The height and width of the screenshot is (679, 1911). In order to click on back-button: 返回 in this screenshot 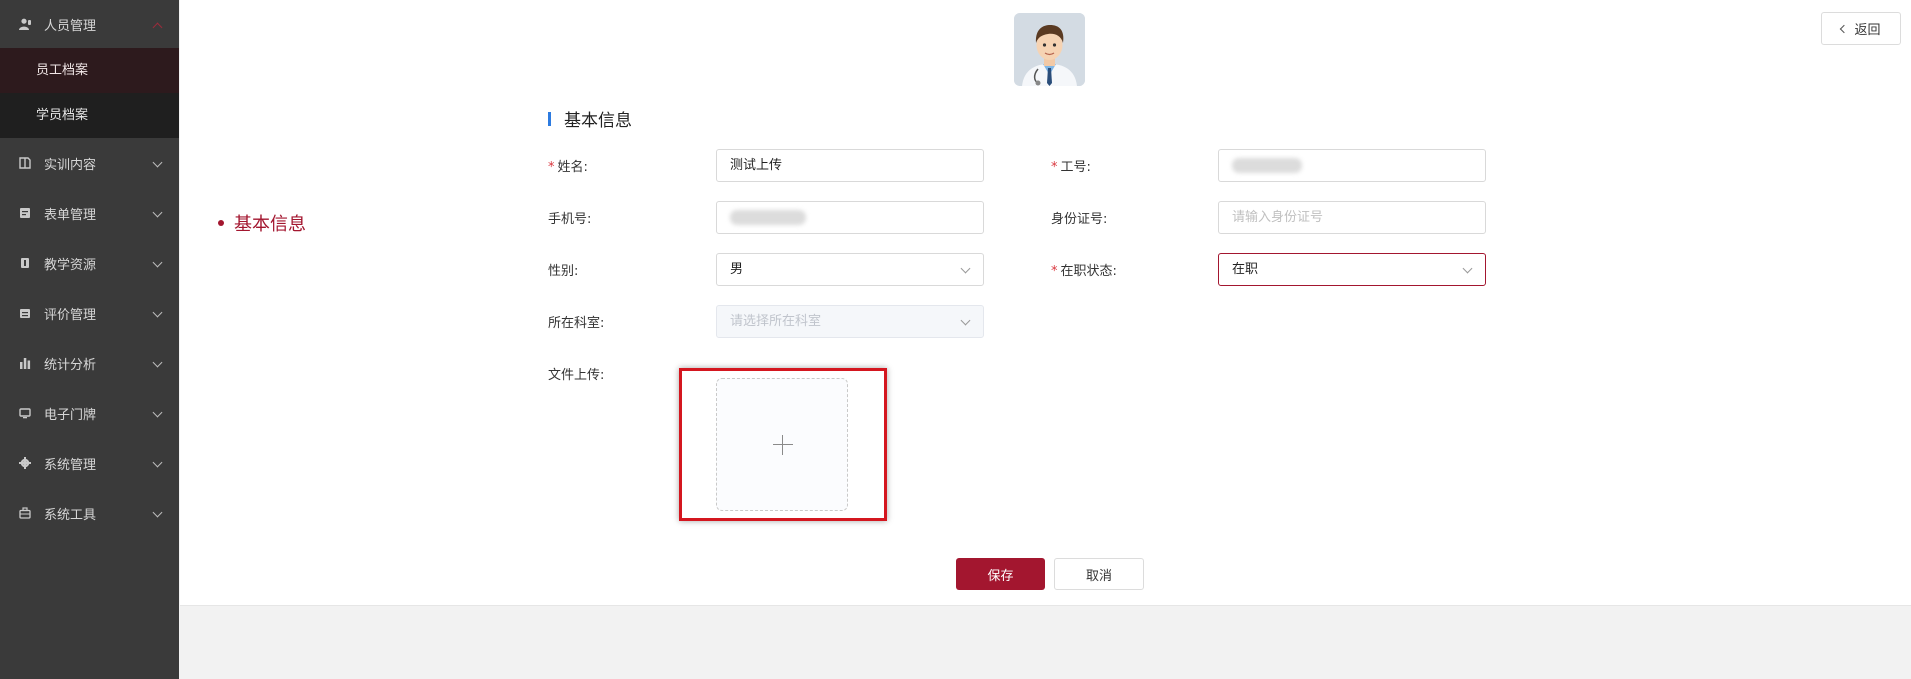, I will do `click(1861, 28)`.